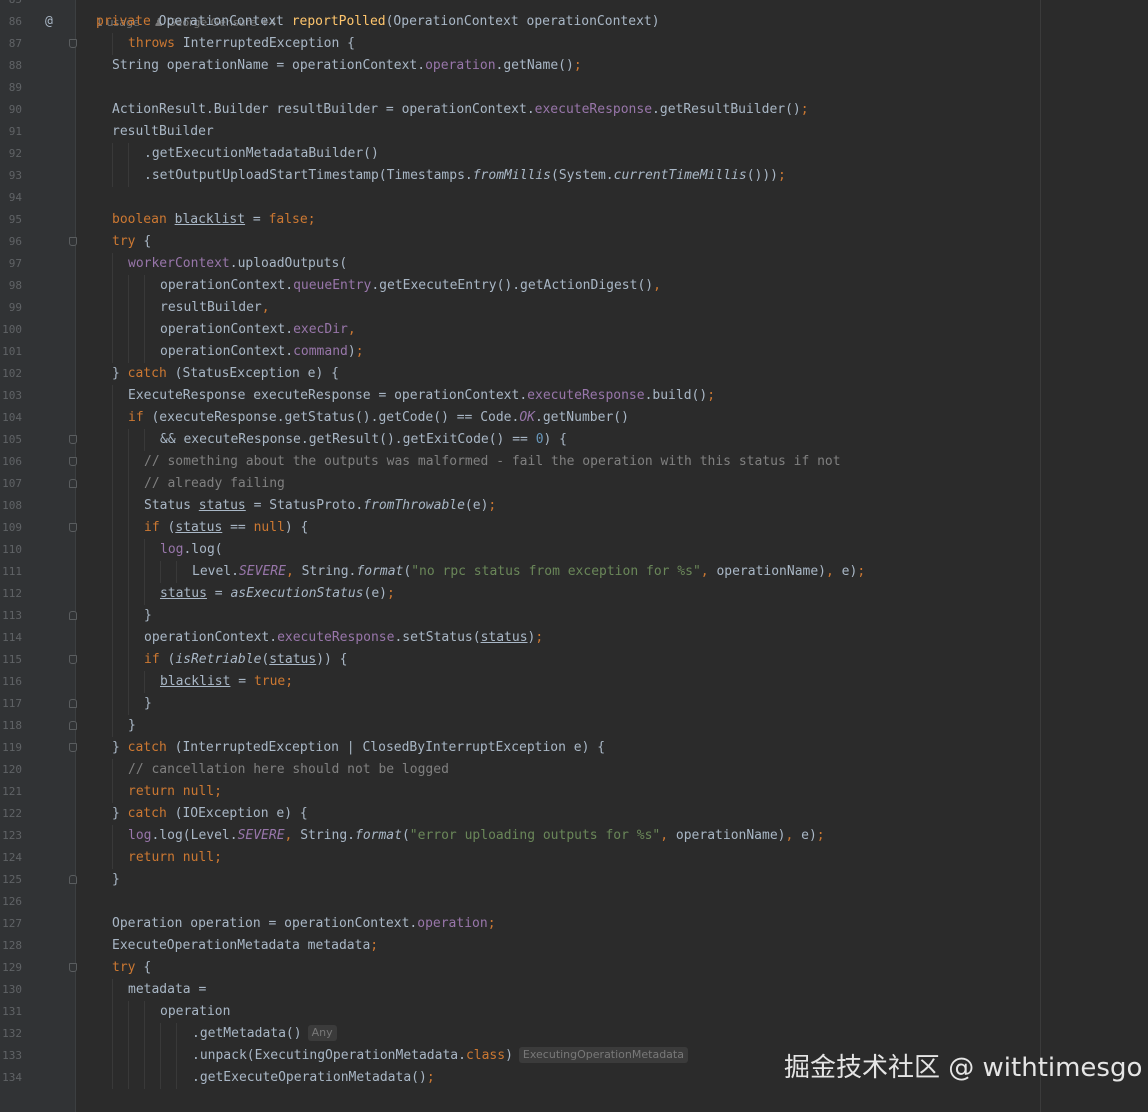 The width and height of the screenshot is (1148, 1112). I want to click on line-number: 124, so click(11, 858).